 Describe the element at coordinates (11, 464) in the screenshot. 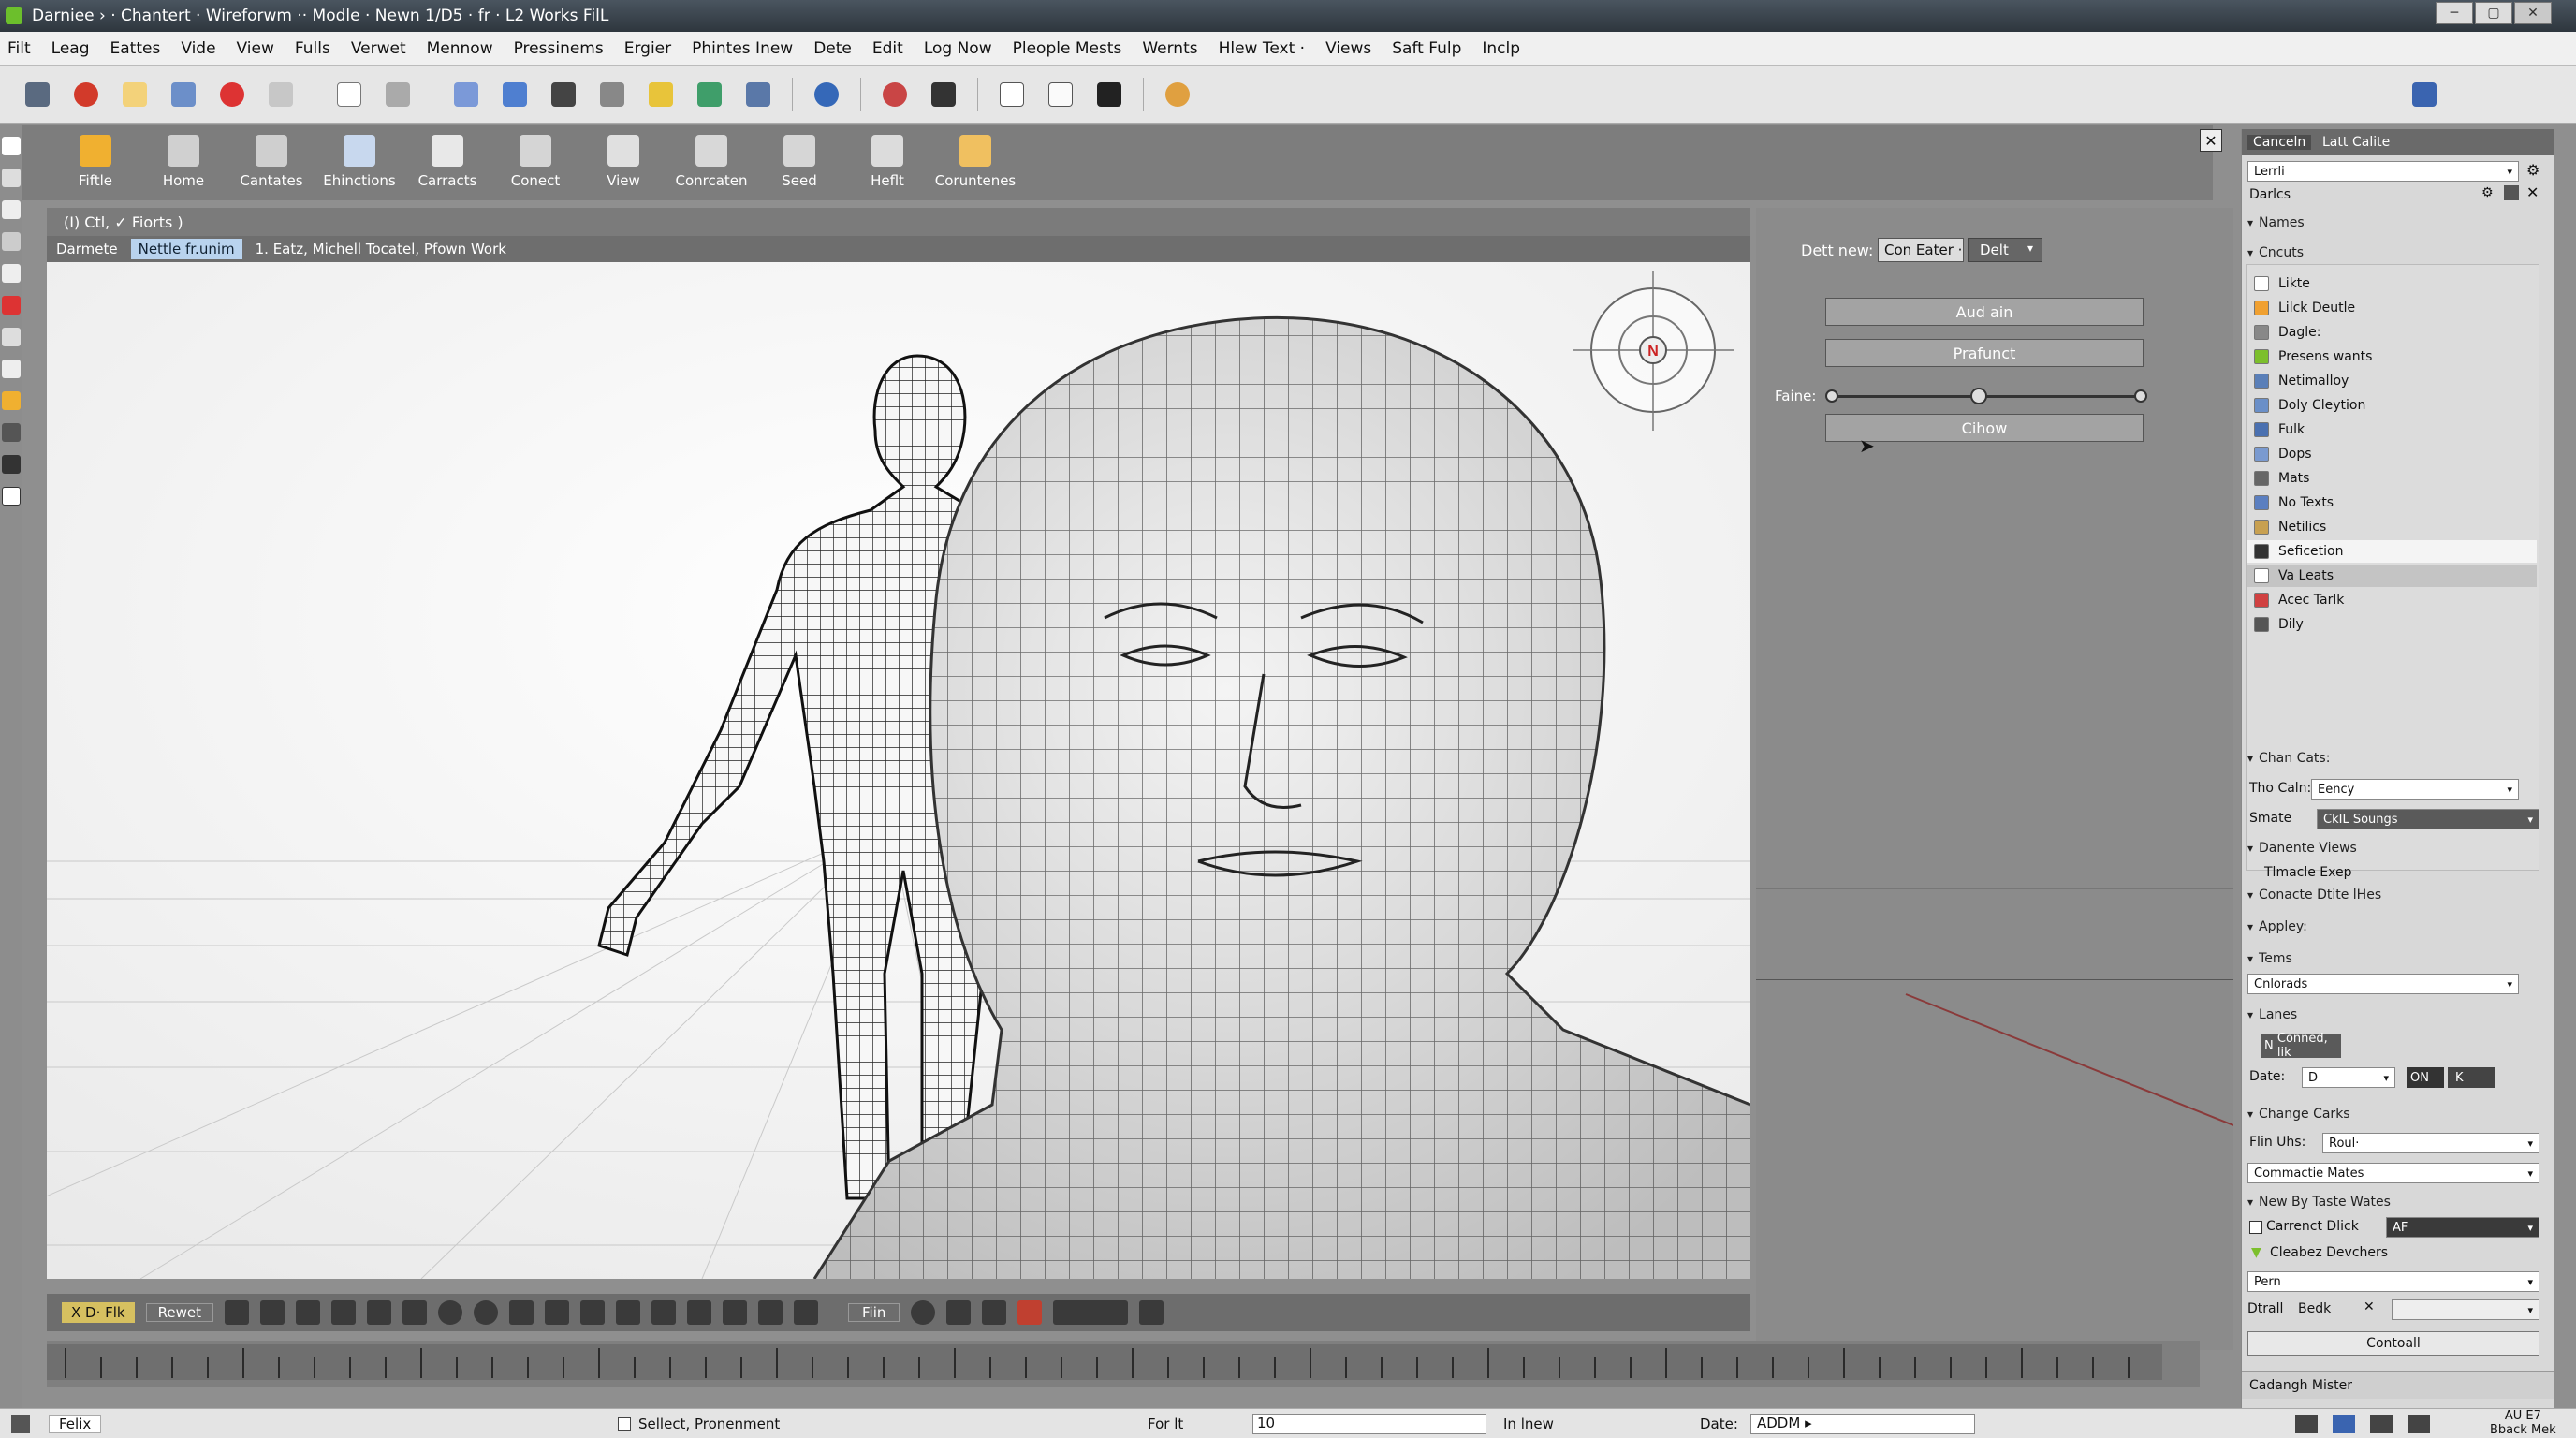

I see `puzzle-tool-icon` at that location.